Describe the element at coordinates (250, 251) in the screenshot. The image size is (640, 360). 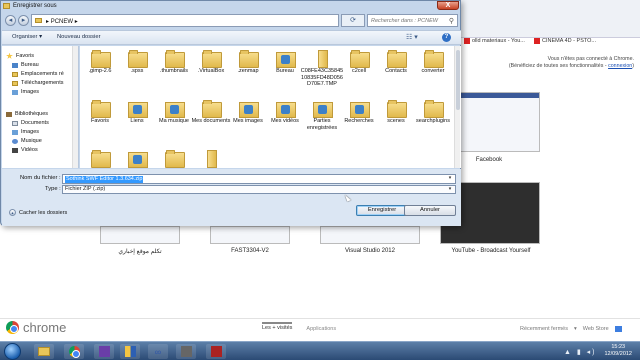
I see `thumbnail-label: FAST3304-V2` at that location.